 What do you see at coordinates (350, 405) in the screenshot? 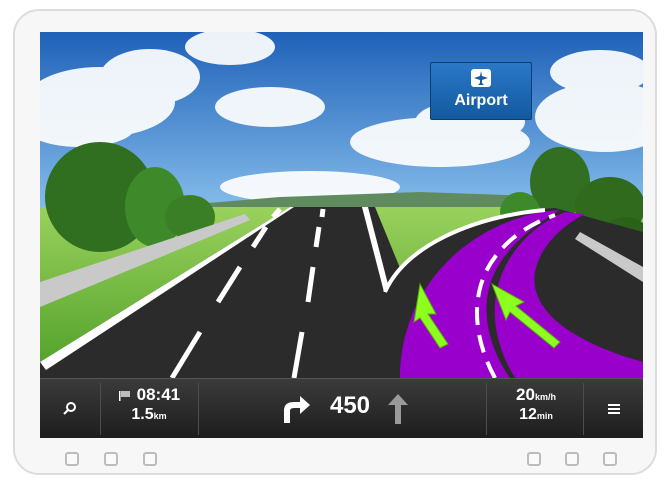
I see `maneuver-distance: 450` at bounding box center [350, 405].